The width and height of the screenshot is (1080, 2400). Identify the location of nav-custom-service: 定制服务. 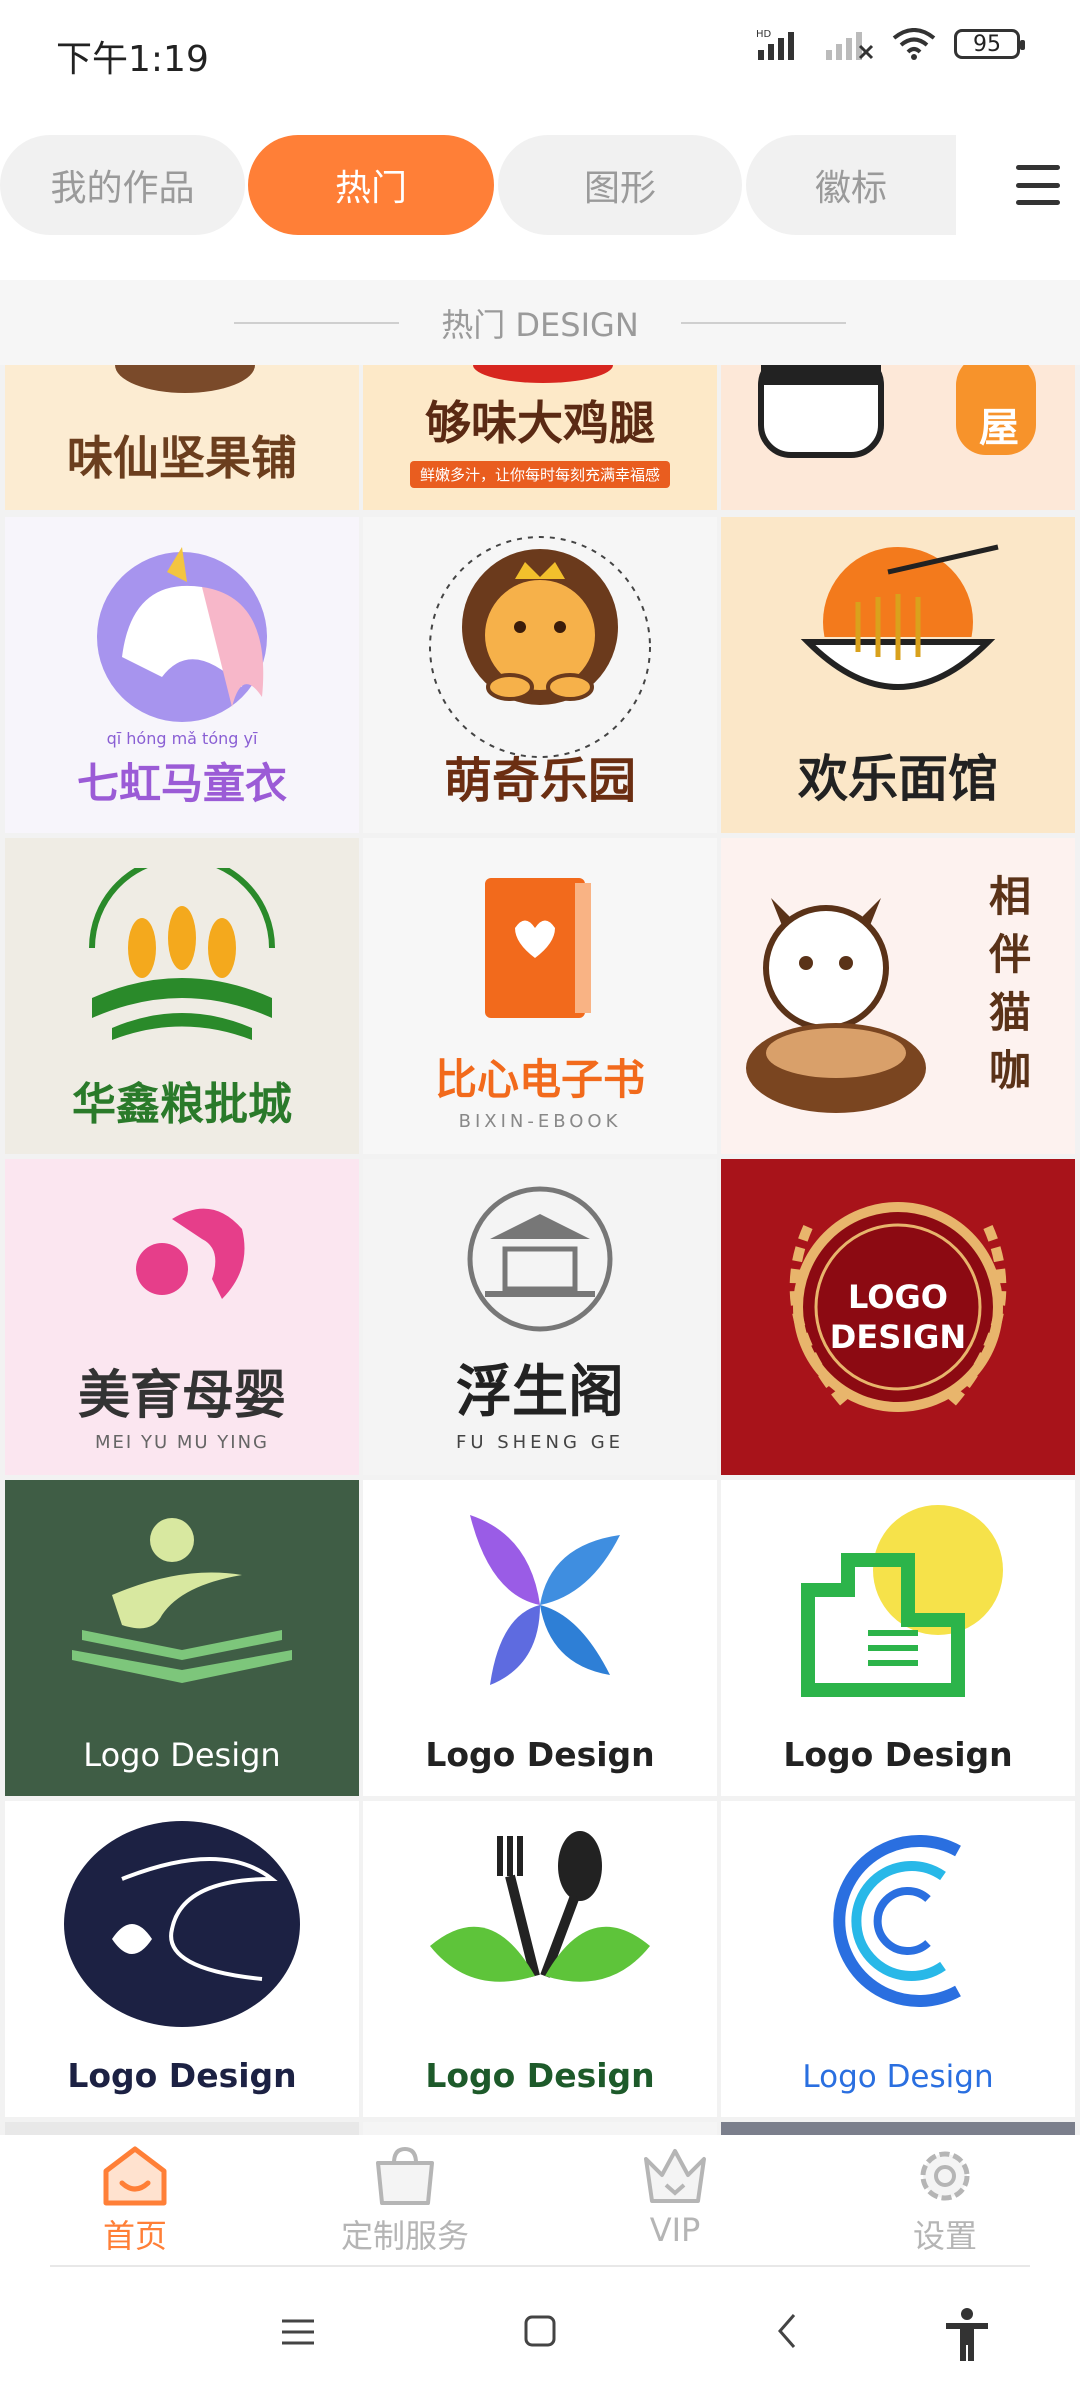
(405, 2201).